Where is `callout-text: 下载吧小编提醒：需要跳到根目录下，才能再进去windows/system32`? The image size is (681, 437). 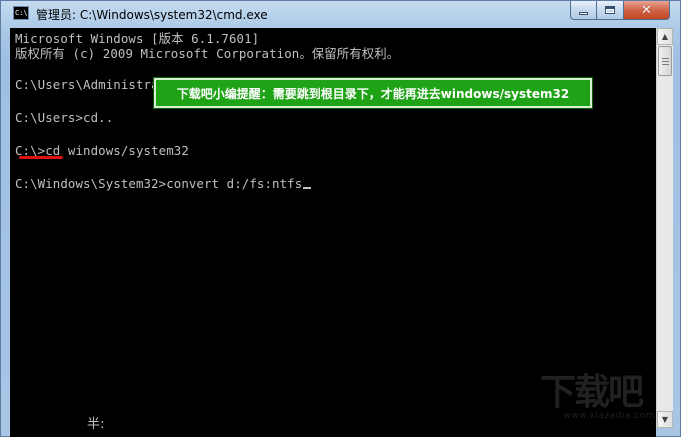
callout-text: 下载吧小编提醒：需要跳到根目录下，才能再进去windows/system32 is located at coordinates (373, 93).